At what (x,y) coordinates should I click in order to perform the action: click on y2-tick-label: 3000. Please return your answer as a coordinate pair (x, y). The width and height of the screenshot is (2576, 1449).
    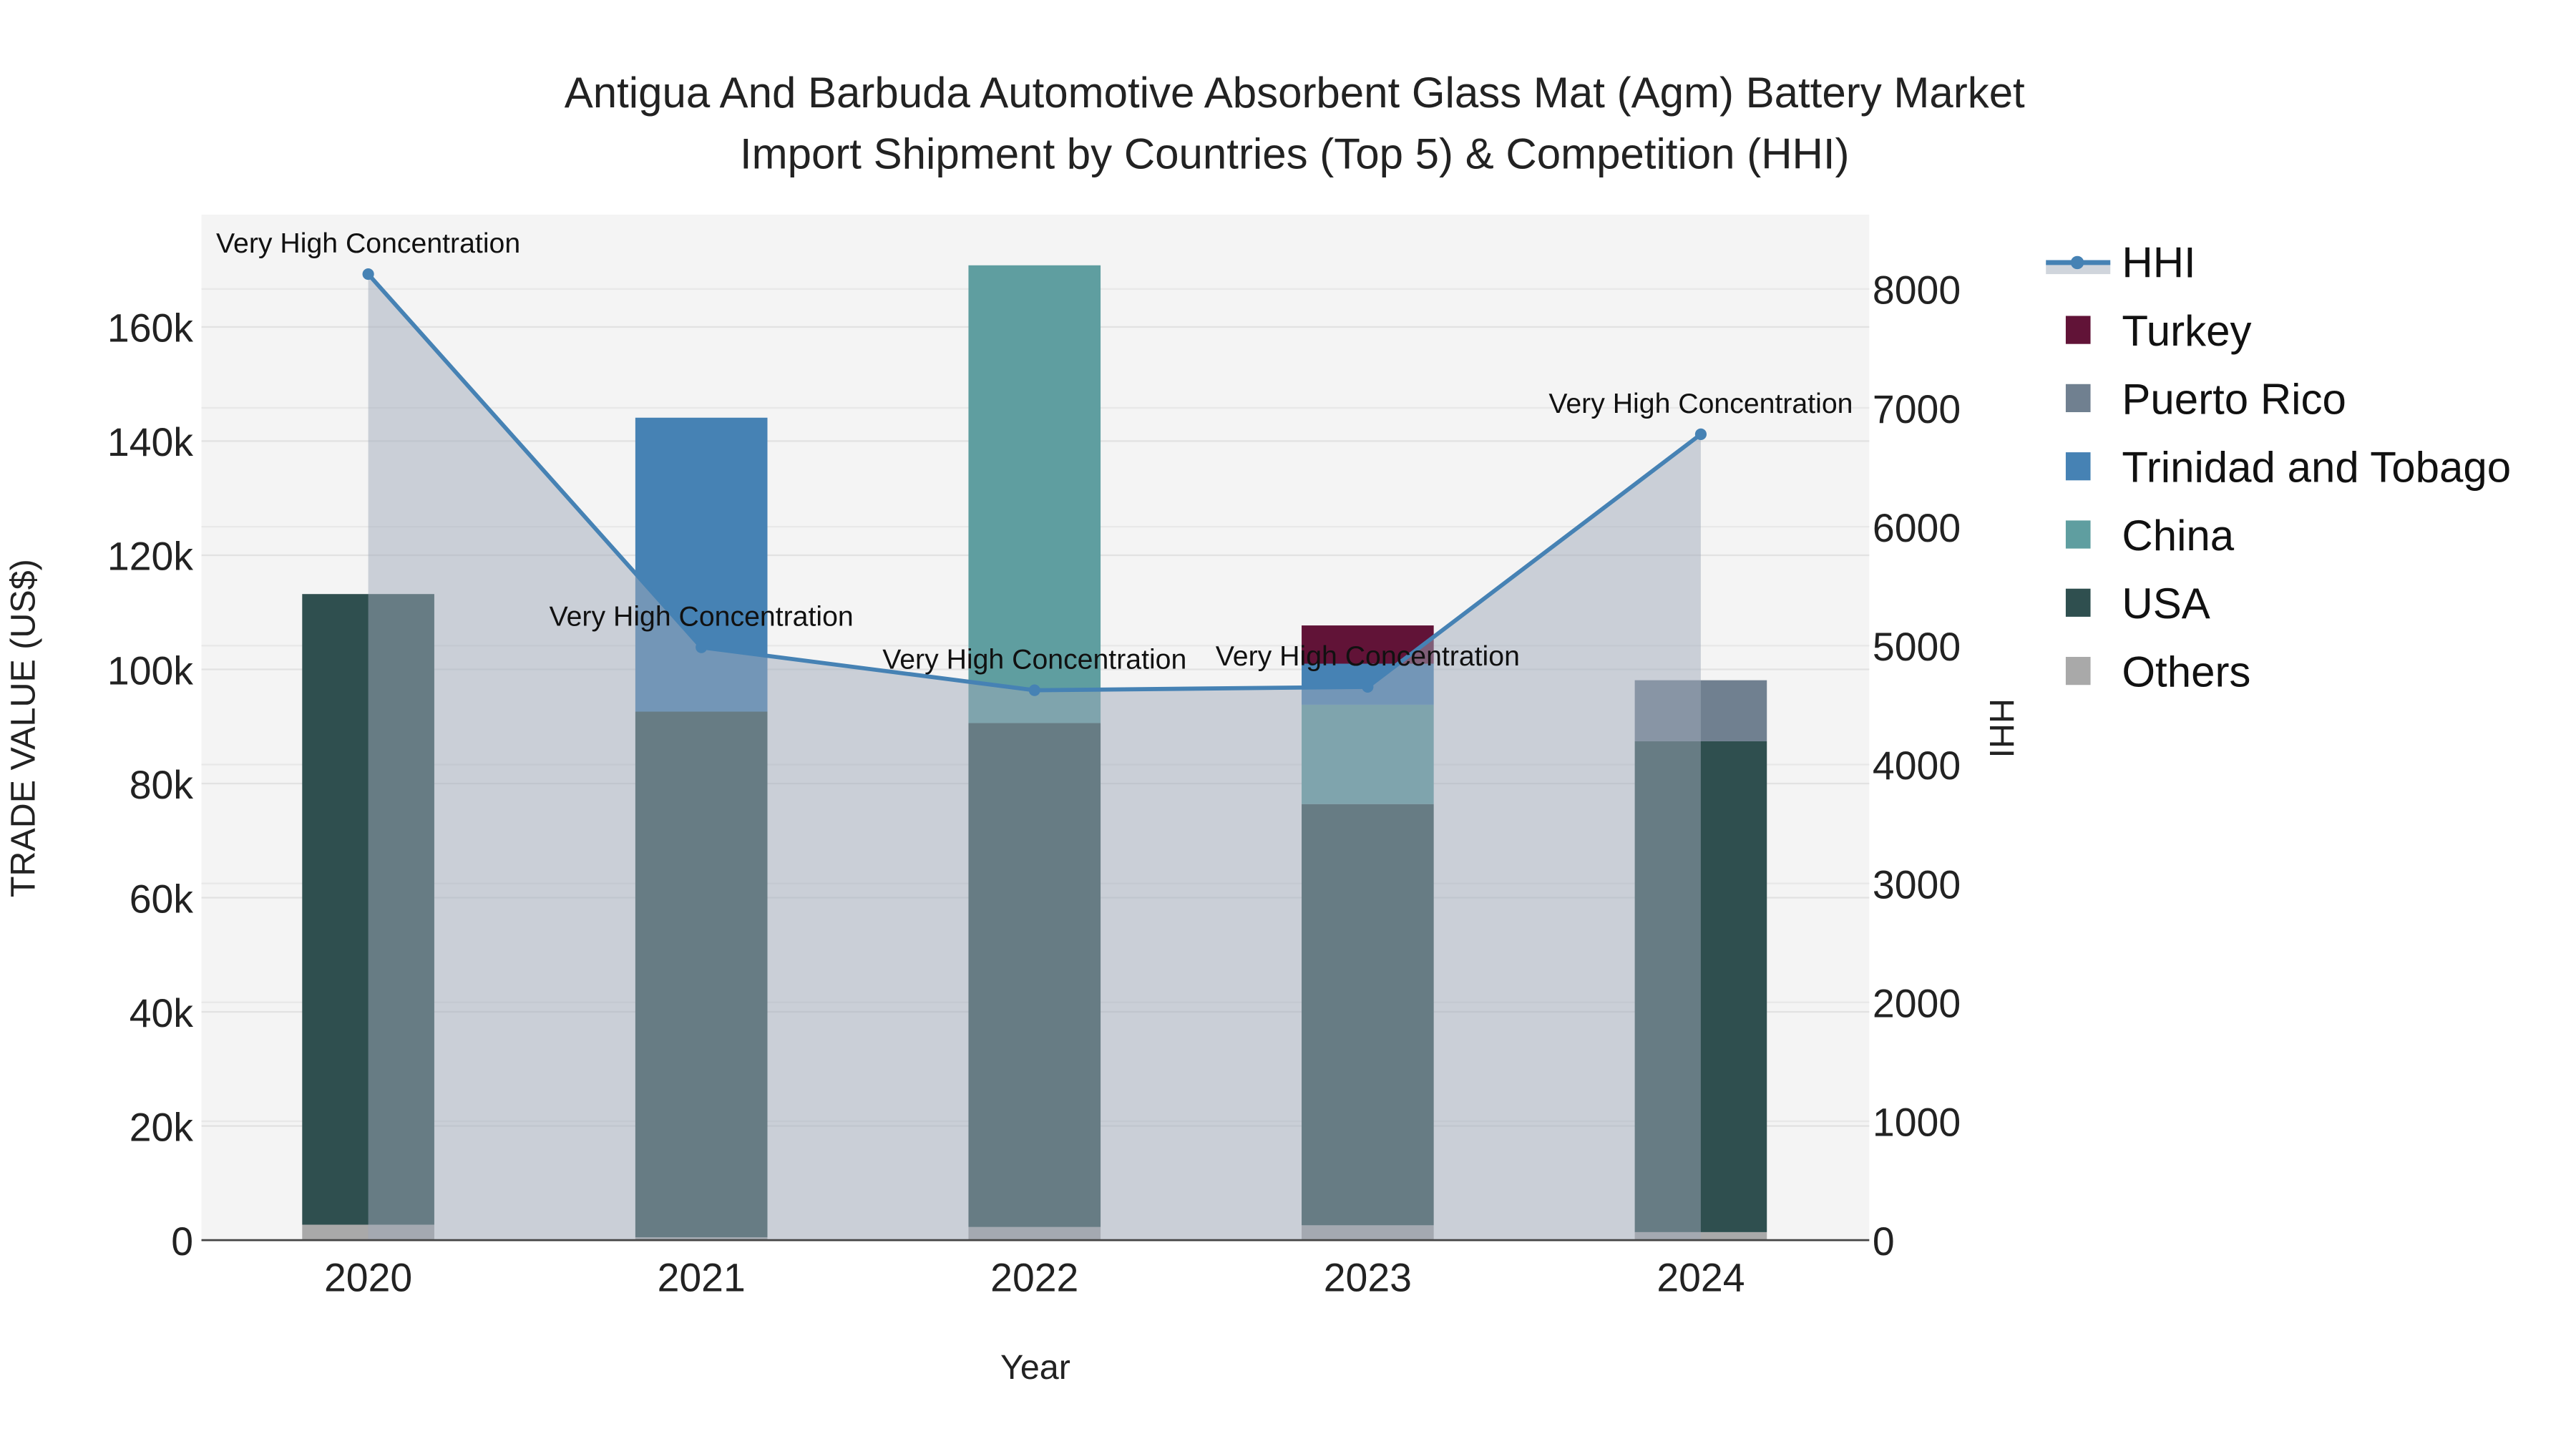
    Looking at the image, I should click on (1917, 884).